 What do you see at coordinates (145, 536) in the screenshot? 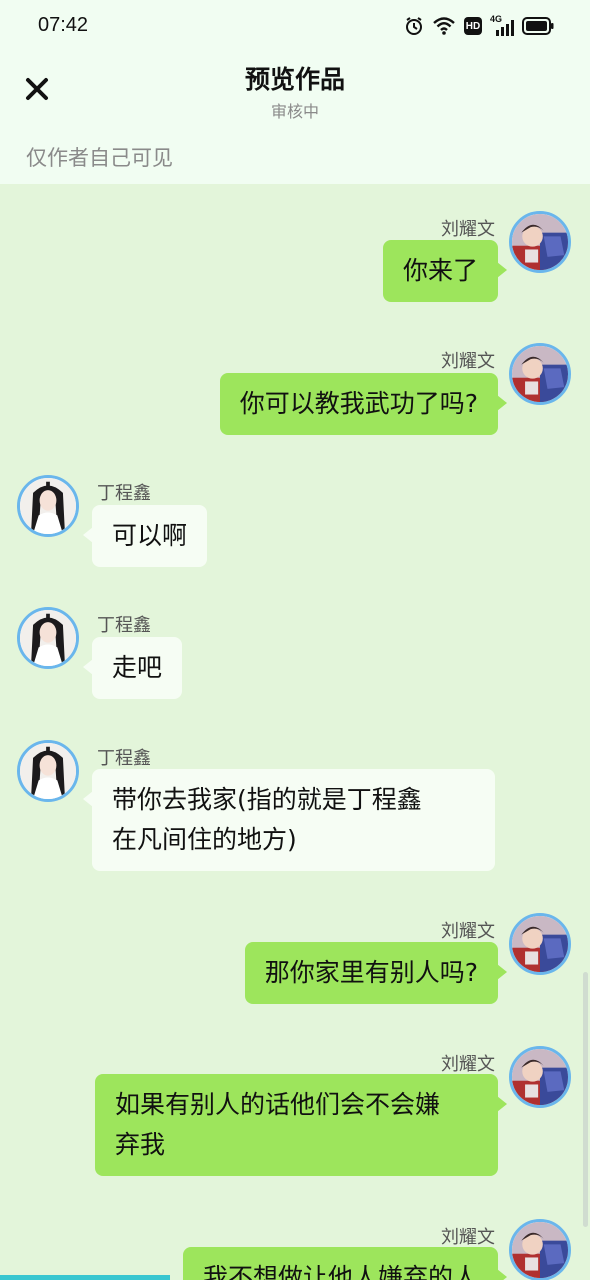
I see `message-bubble: 可以啊` at bounding box center [145, 536].